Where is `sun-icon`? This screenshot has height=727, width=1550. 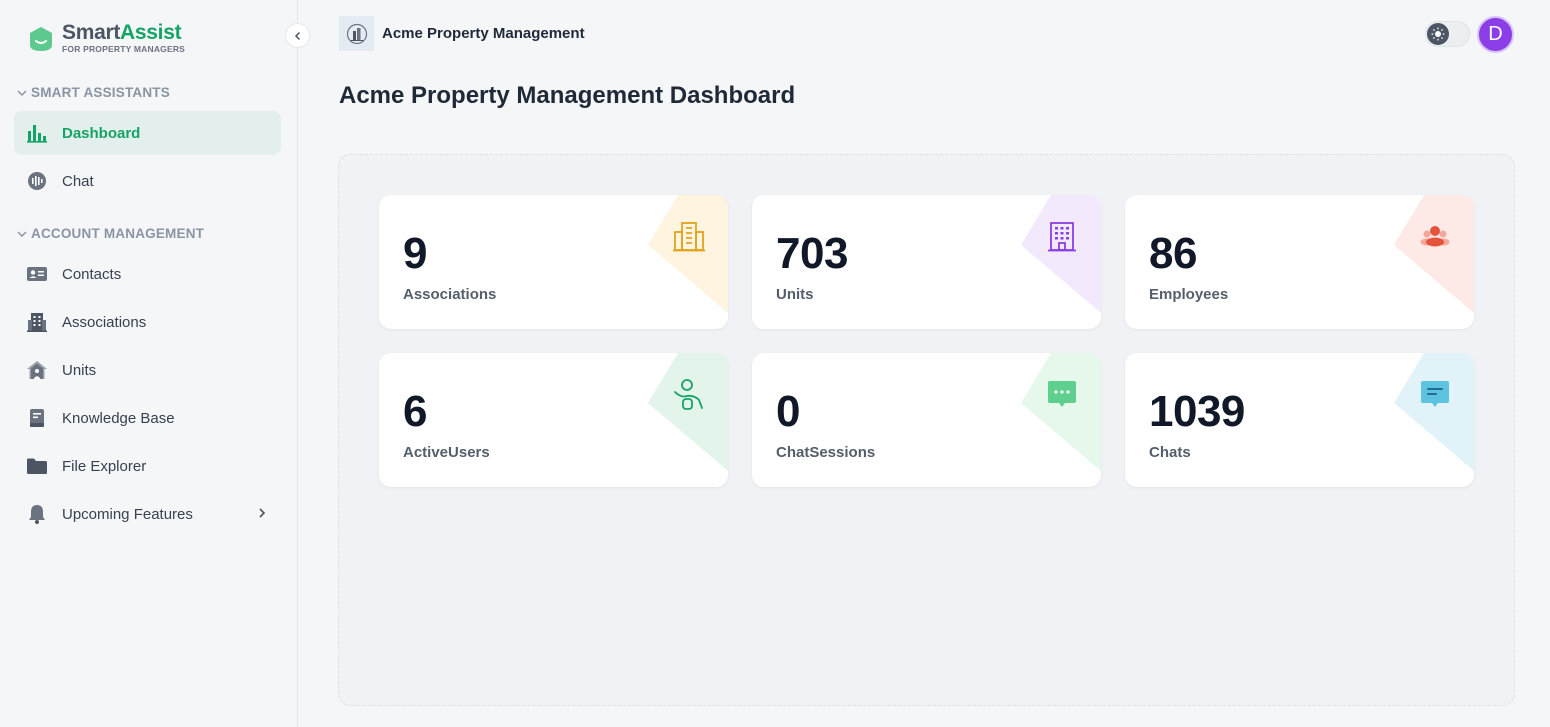 sun-icon is located at coordinates (1438, 34).